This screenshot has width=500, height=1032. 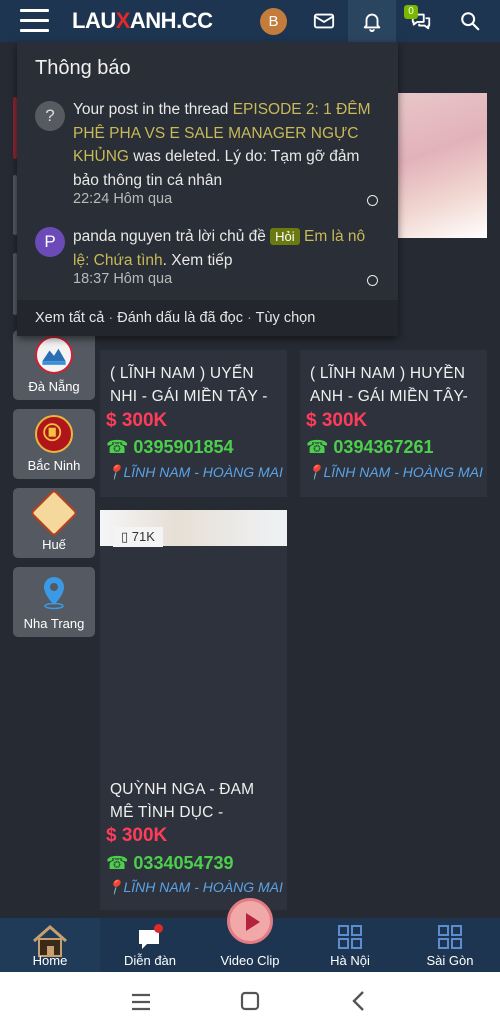 I want to click on android-nav-bar, so click(x=250, y=1002).